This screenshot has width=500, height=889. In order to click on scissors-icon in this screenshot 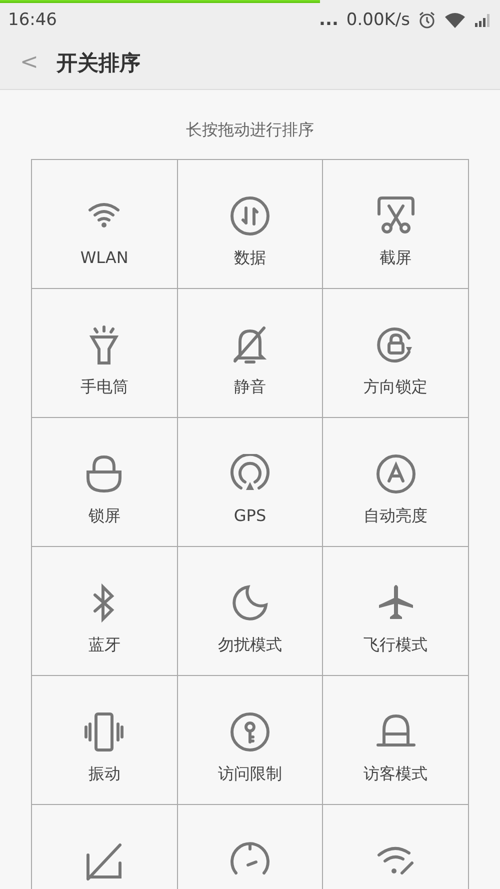, I will do `click(396, 216)`.